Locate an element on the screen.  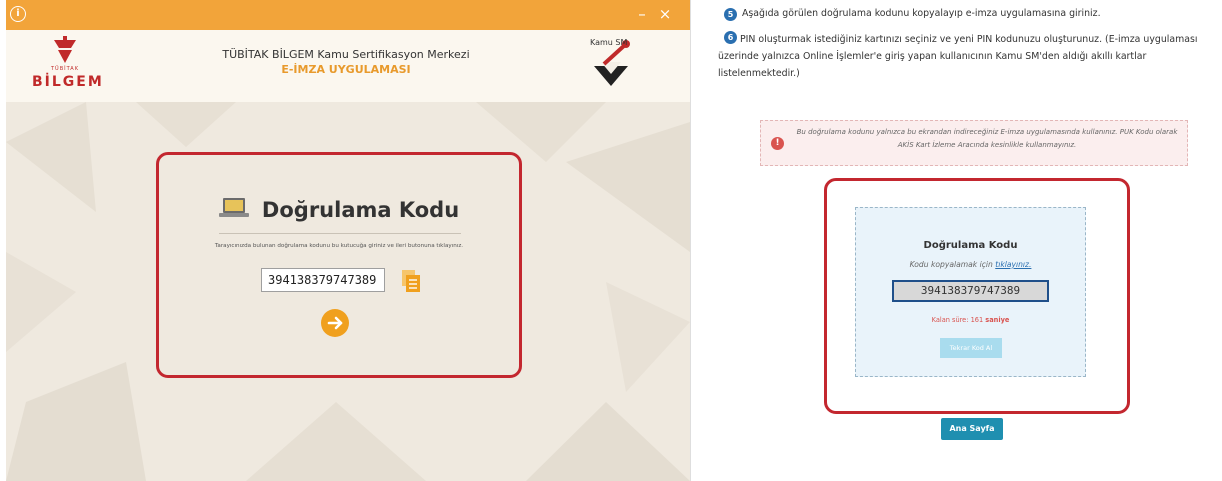
copy-hint-text: Kodu kopyalamak için is located at coordinates (951, 264).